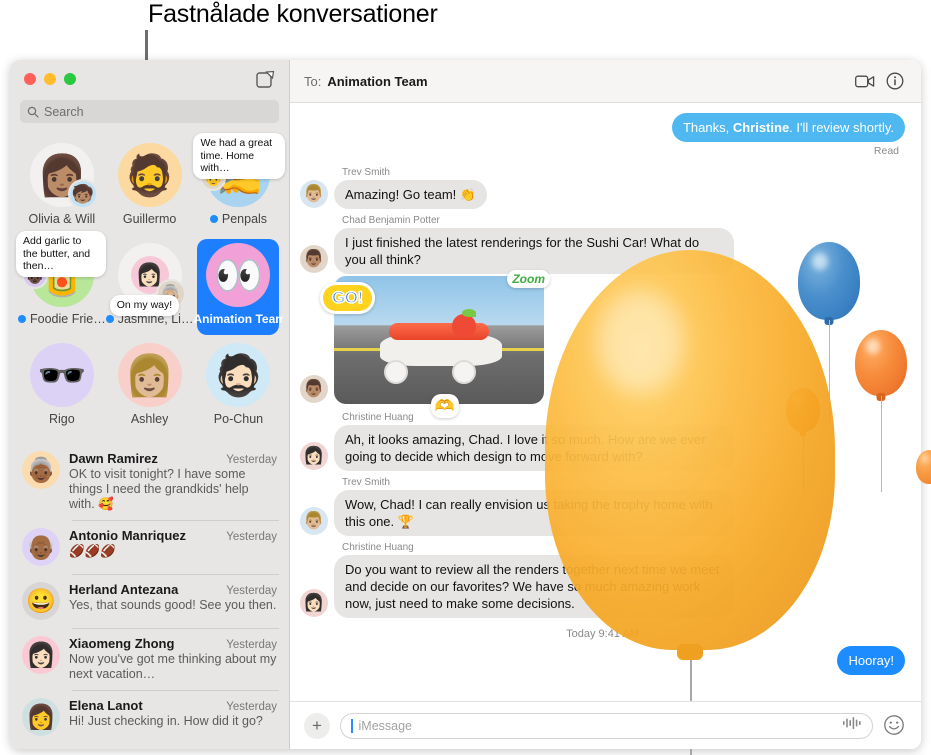  I want to click on message-input: iMessage, so click(606, 725).